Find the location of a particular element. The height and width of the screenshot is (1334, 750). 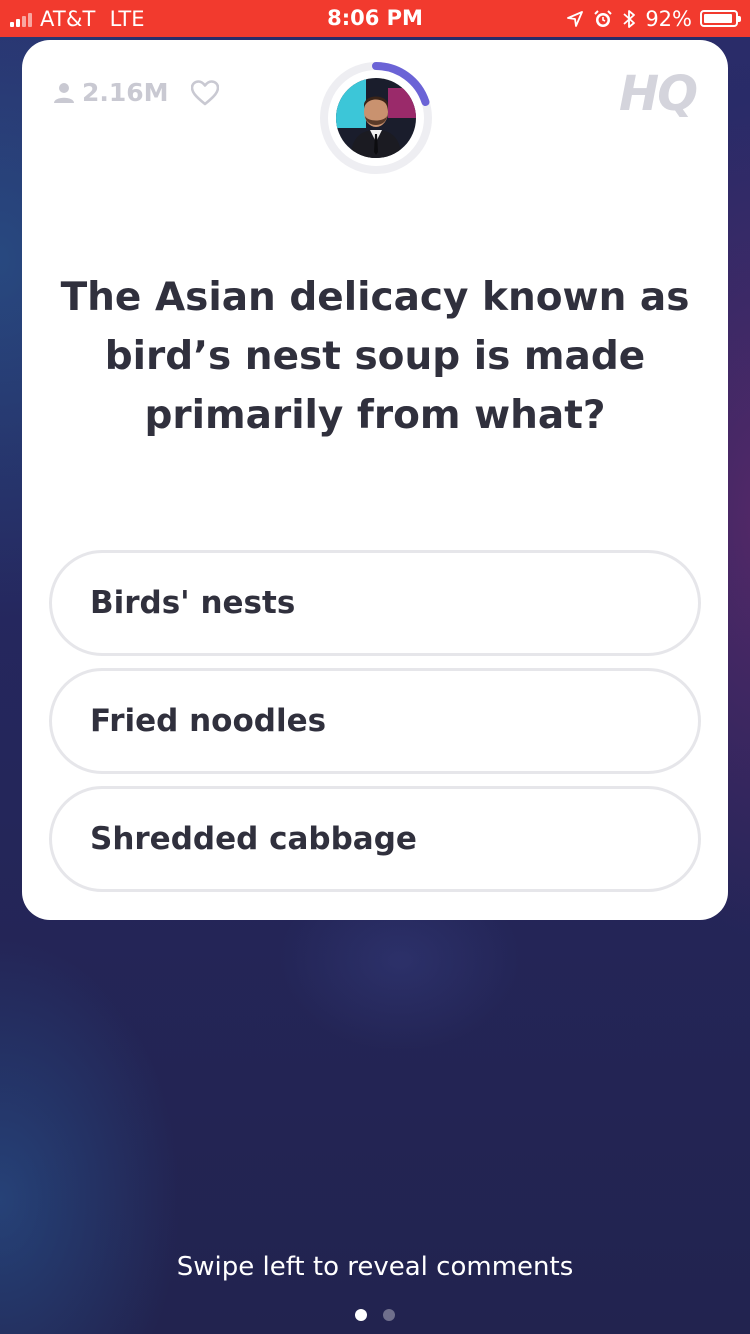

battery-icon is located at coordinates (720, 18).